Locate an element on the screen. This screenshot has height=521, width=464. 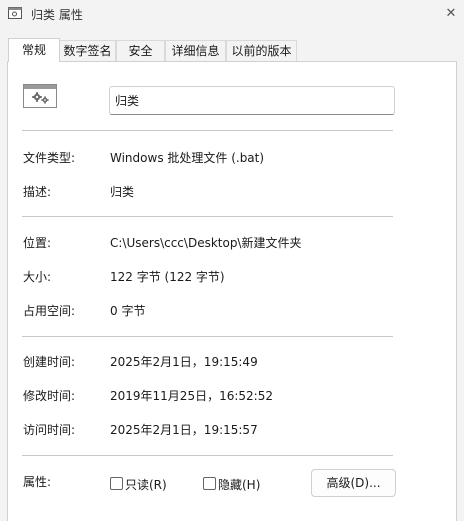
tab-general: 常规 is located at coordinates (34, 50).